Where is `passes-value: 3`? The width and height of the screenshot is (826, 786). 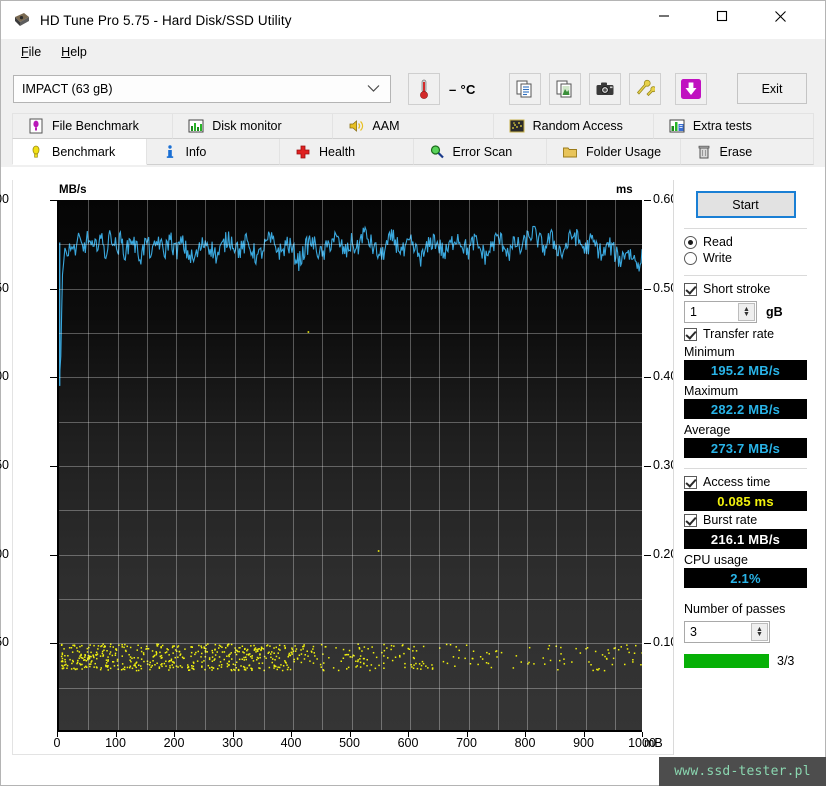 passes-value: 3 is located at coordinates (693, 632).